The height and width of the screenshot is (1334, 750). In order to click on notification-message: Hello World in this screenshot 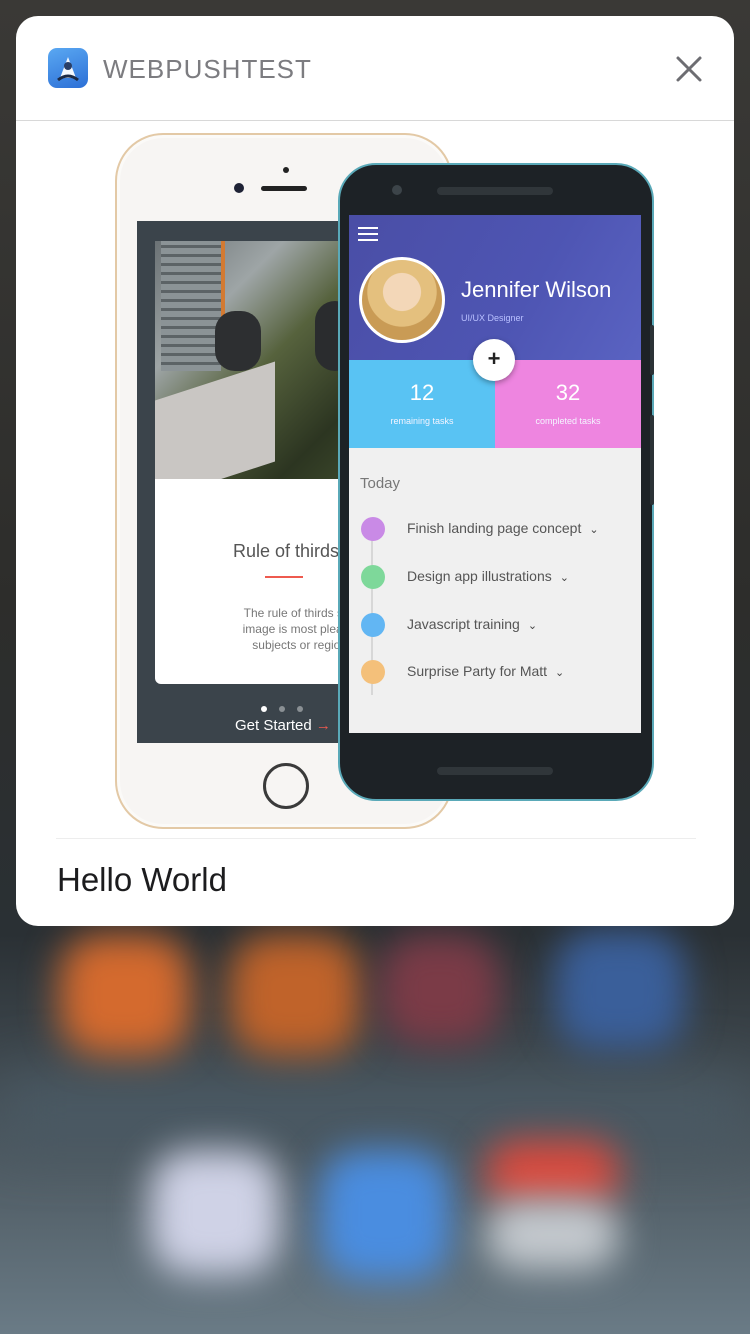, I will do `click(142, 879)`.